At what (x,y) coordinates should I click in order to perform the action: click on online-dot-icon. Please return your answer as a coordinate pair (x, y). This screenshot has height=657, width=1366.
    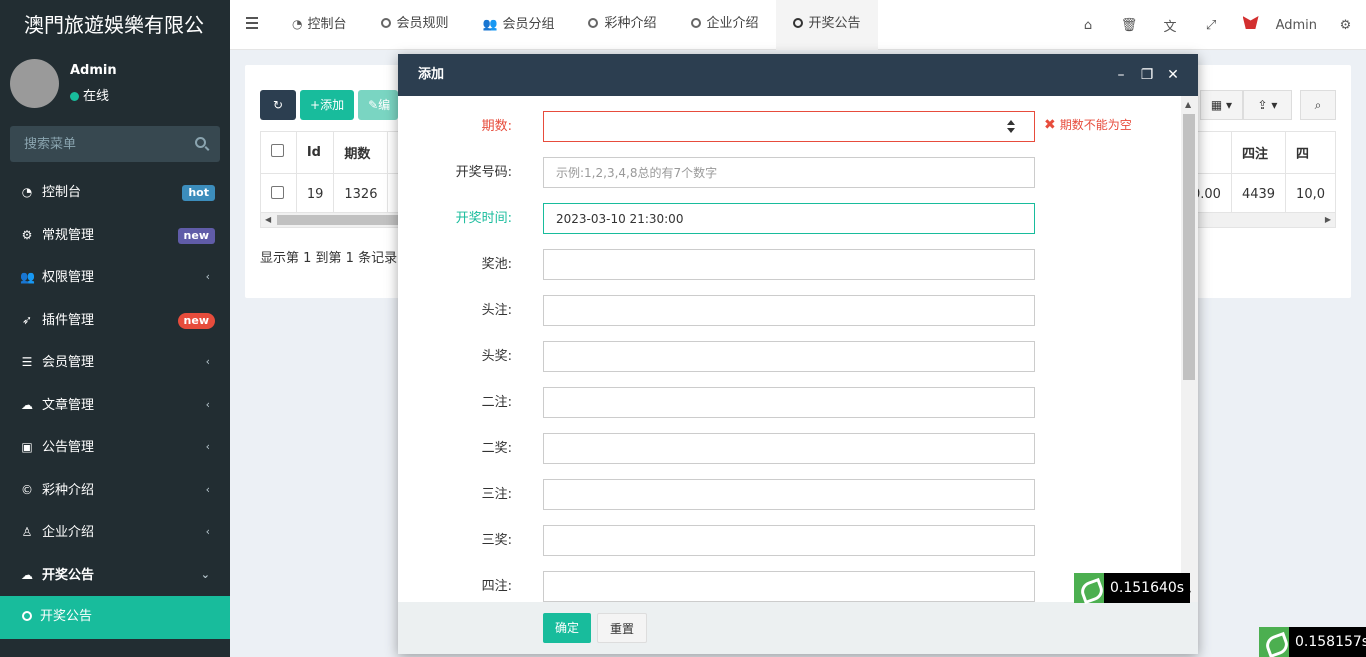
    Looking at the image, I should click on (74, 96).